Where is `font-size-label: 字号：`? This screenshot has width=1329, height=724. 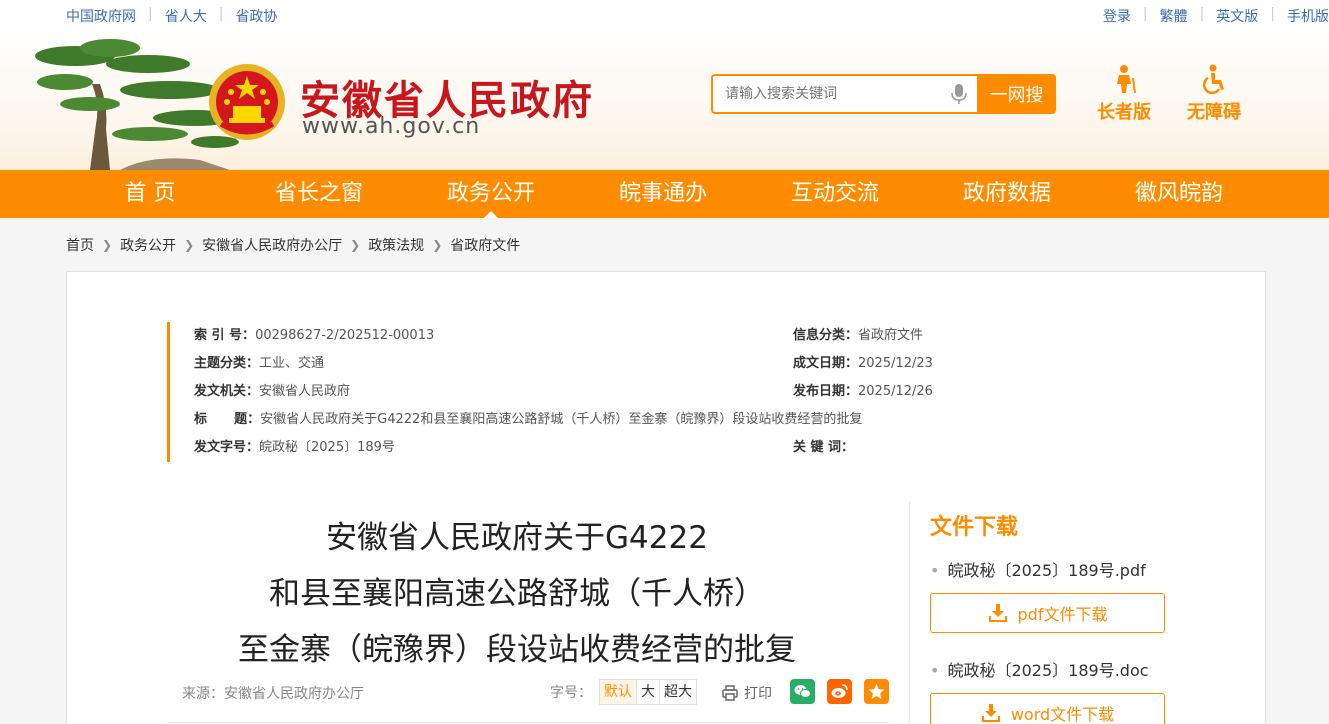
font-size-label: 字号： is located at coordinates (571, 693).